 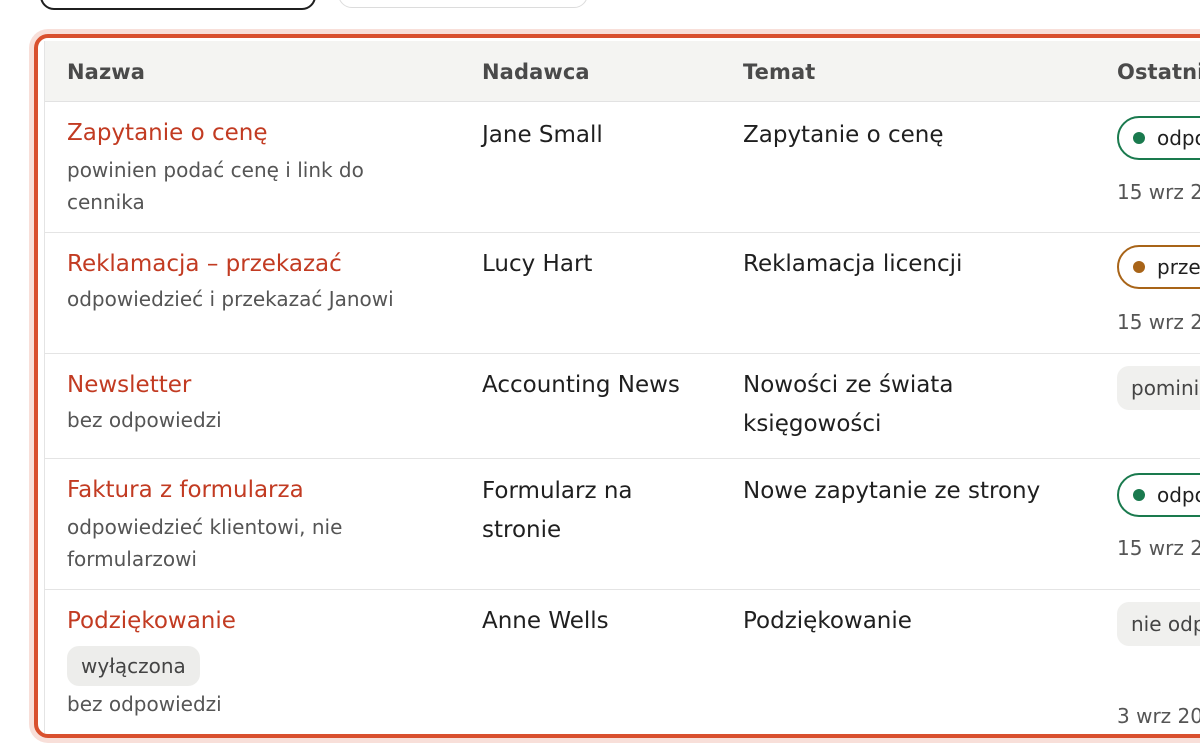 I want to click on rule-description: powinien podać cenę i link do cennika, so click(x=215, y=186).